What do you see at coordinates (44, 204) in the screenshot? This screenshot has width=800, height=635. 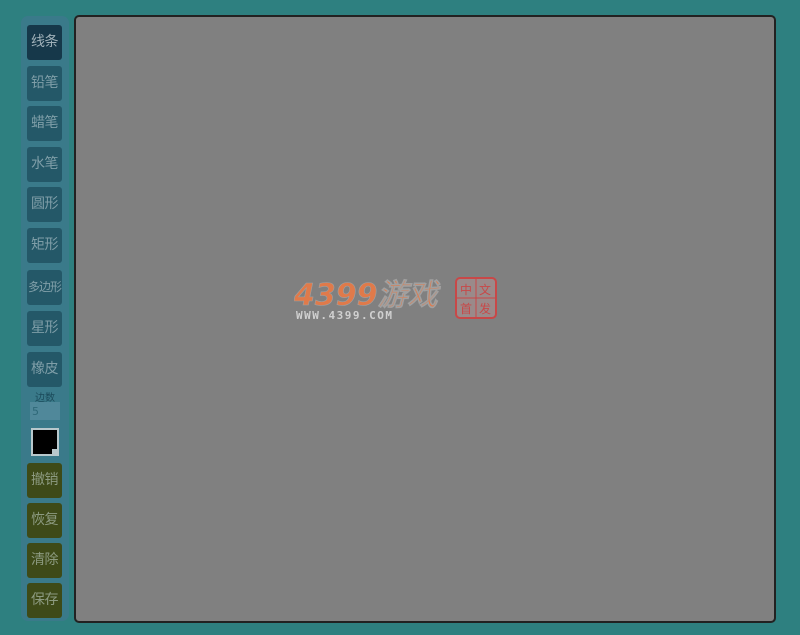 I see `tool-circle-button: 圆形` at bounding box center [44, 204].